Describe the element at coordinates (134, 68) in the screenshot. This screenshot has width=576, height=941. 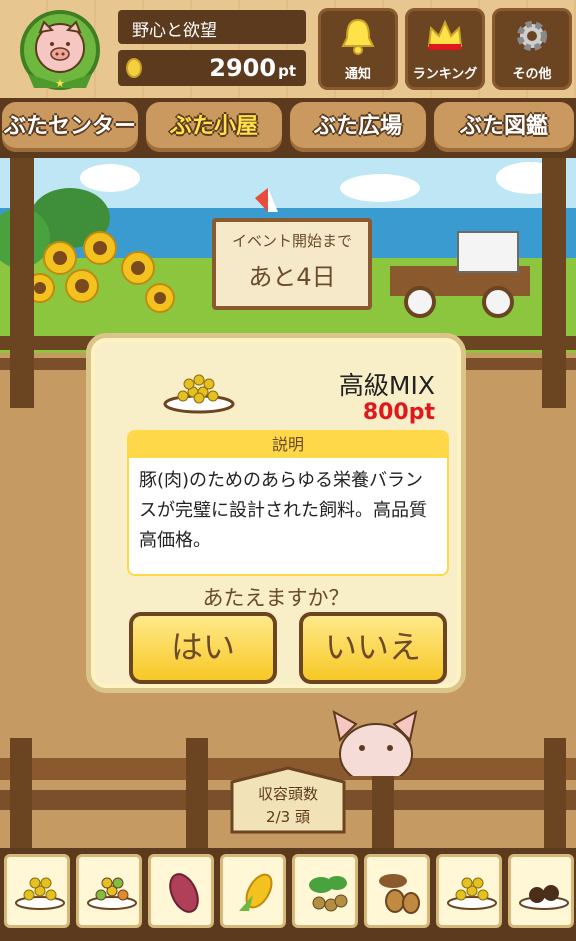
I see `coin-icon` at that location.